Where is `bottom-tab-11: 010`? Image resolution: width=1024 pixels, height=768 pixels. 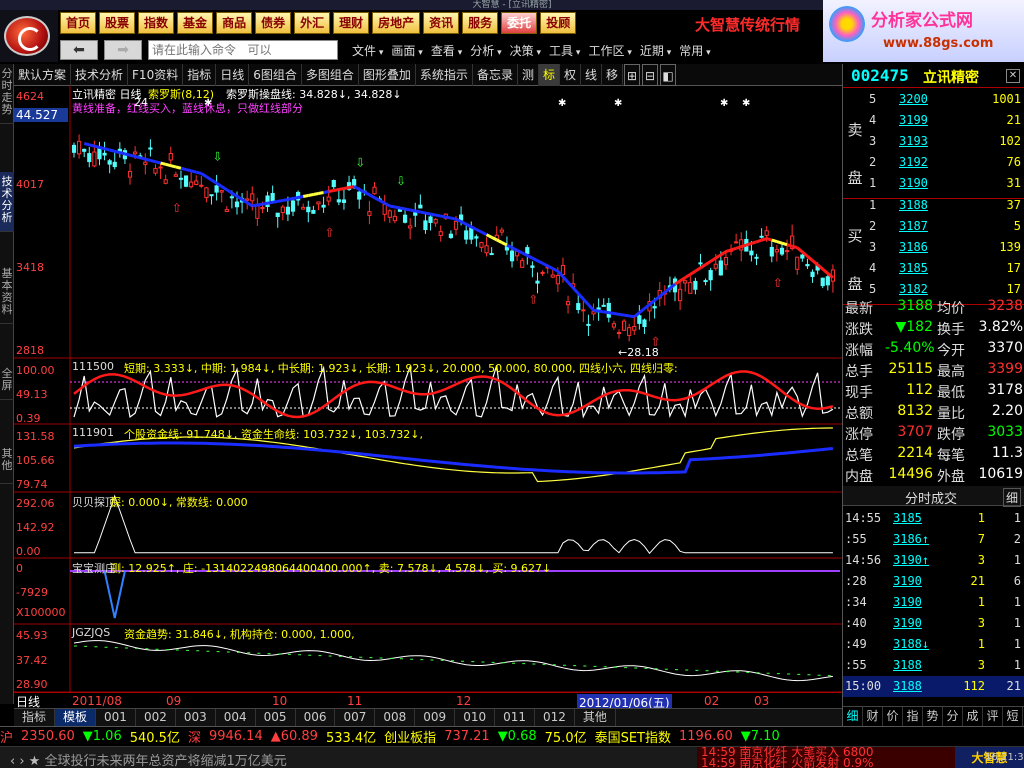
bottom-tab-11: 010 is located at coordinates (475, 717).